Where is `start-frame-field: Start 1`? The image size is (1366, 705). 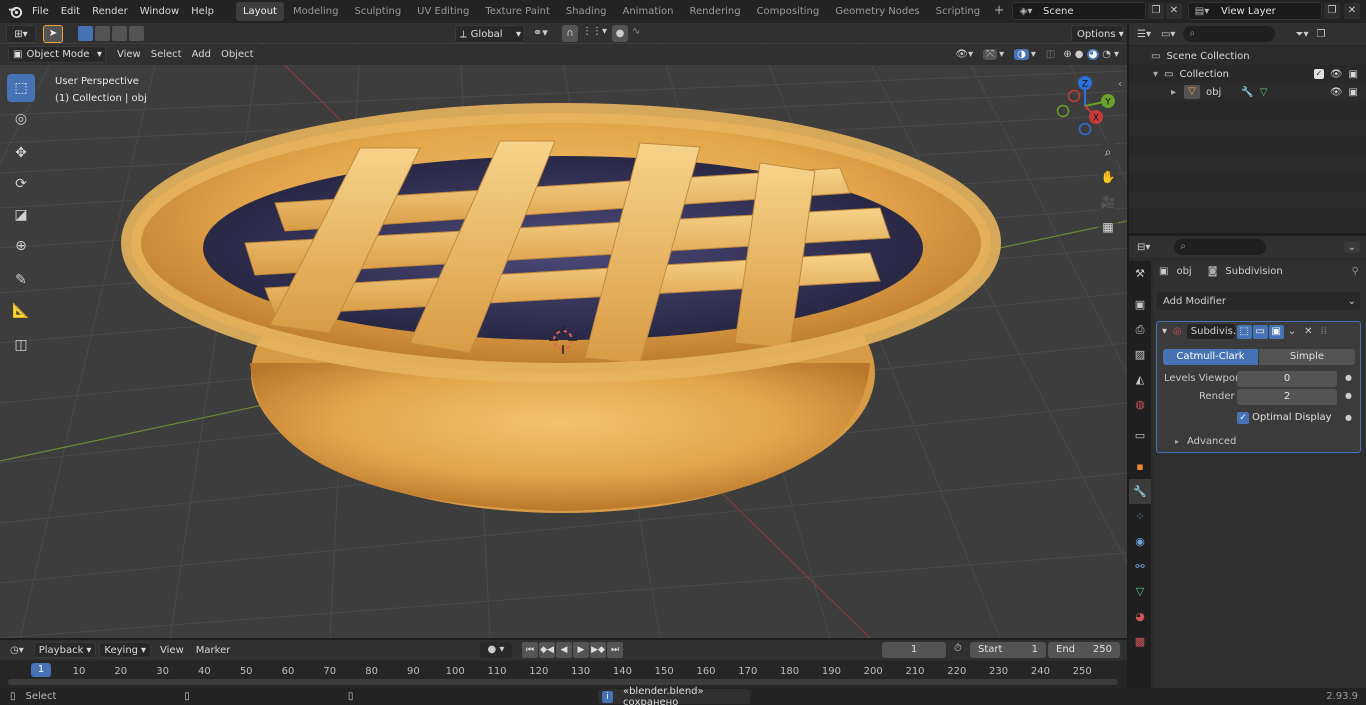
start-frame-field: Start 1 is located at coordinates (1008, 650).